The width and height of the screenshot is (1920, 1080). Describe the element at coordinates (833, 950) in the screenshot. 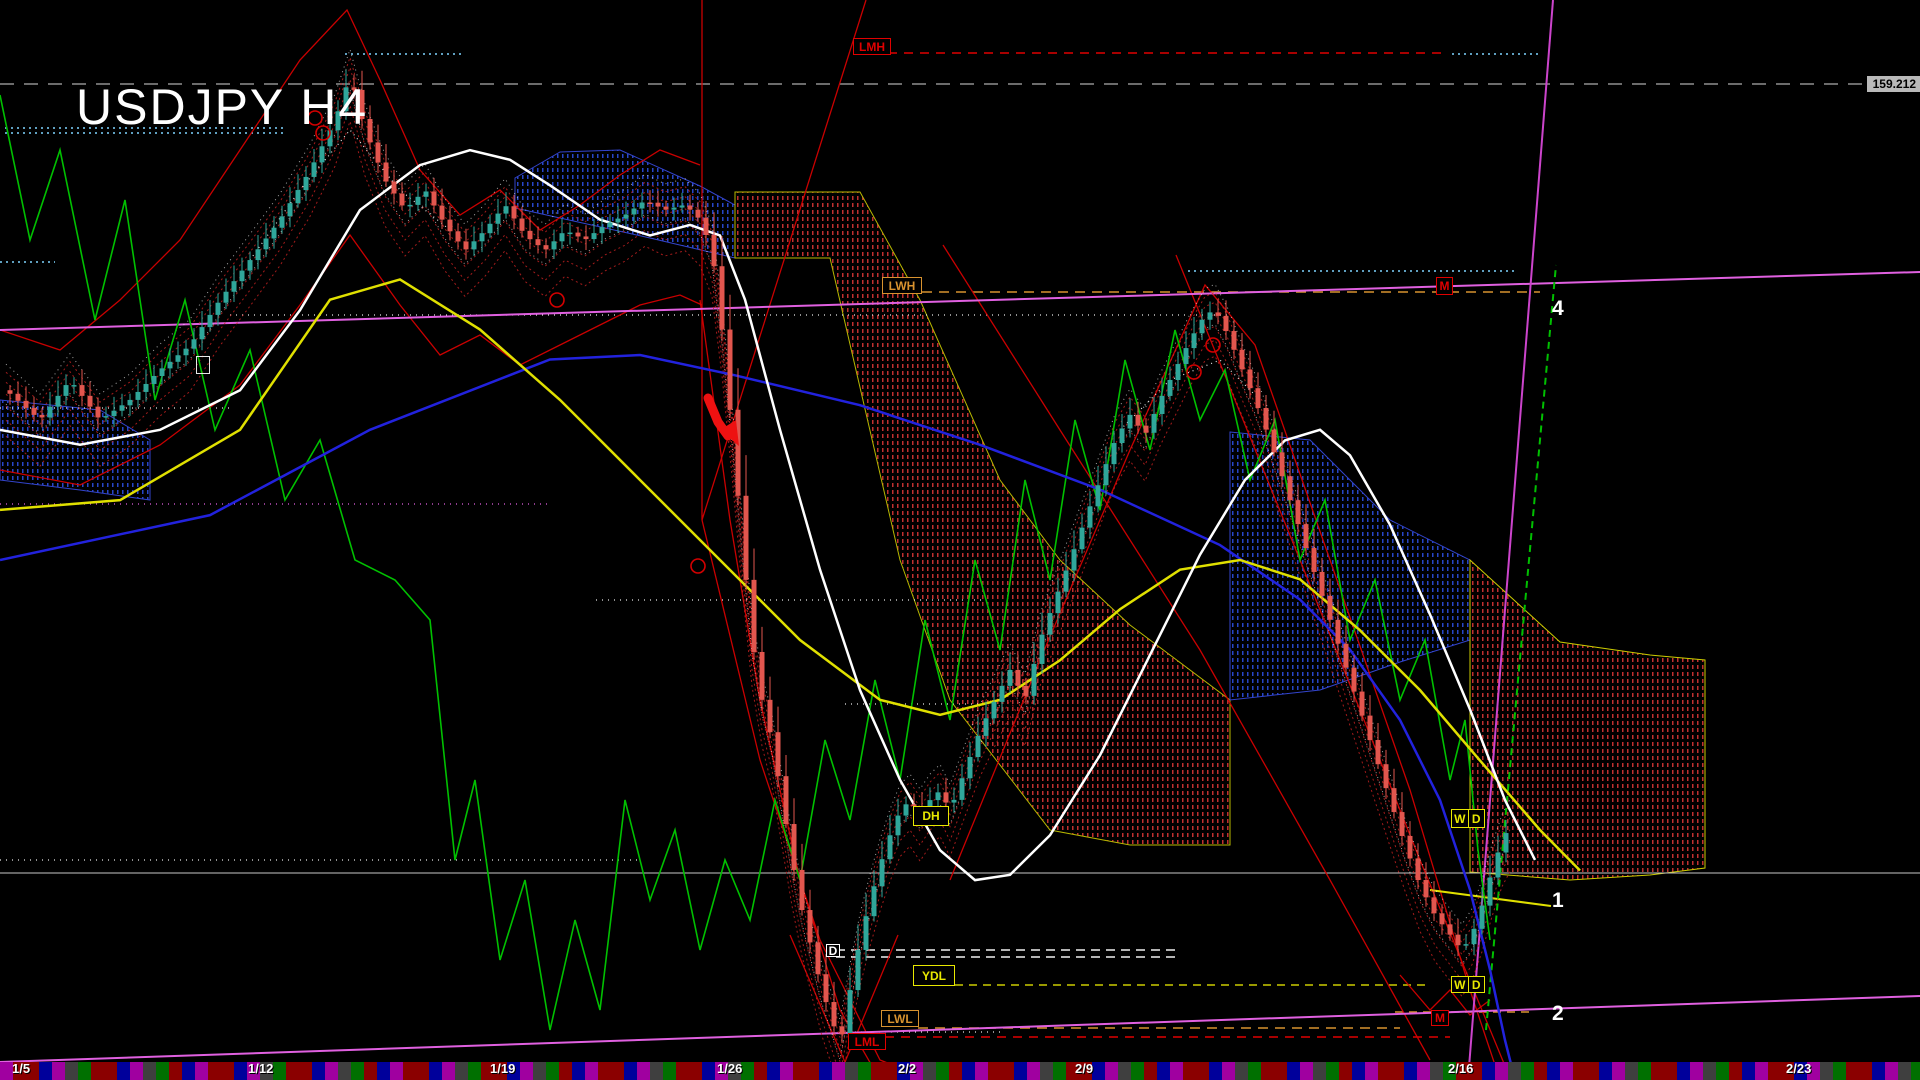

I see `level-label-d-small: D` at that location.